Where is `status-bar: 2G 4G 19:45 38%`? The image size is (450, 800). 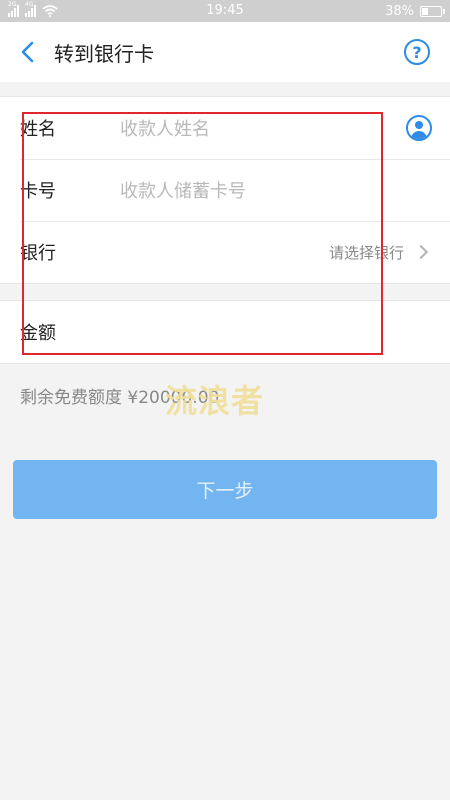 status-bar: 2G 4G 19:45 38% is located at coordinates (225, 11).